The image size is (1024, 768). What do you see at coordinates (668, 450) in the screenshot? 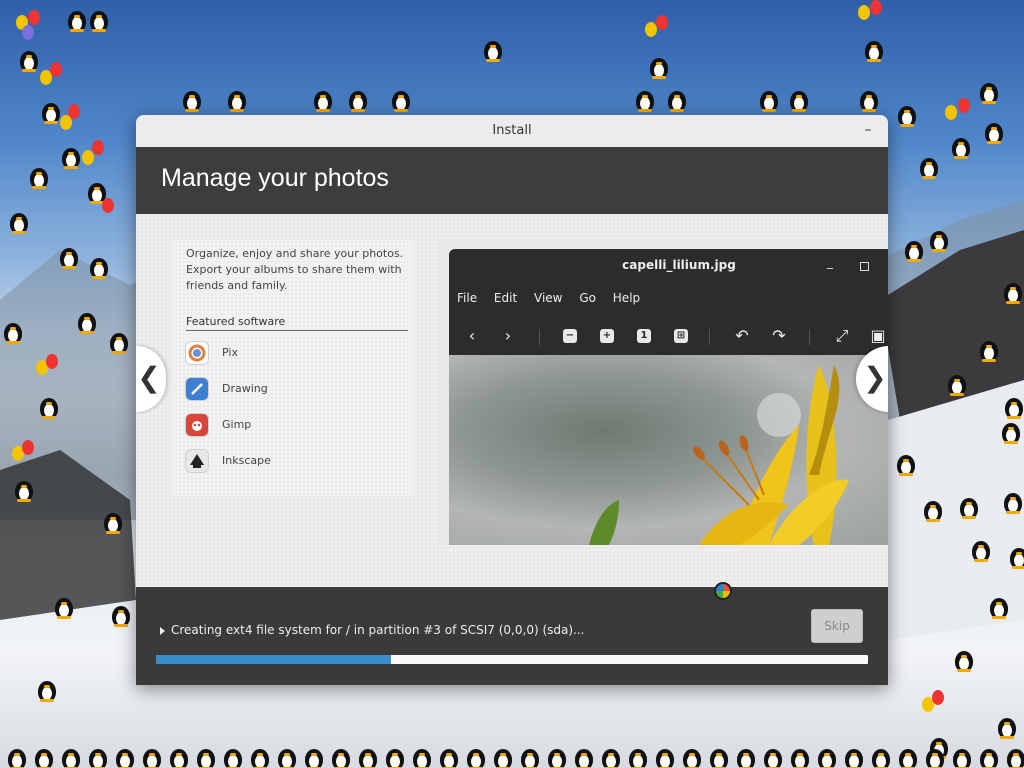
I see `lily-photo` at bounding box center [668, 450].